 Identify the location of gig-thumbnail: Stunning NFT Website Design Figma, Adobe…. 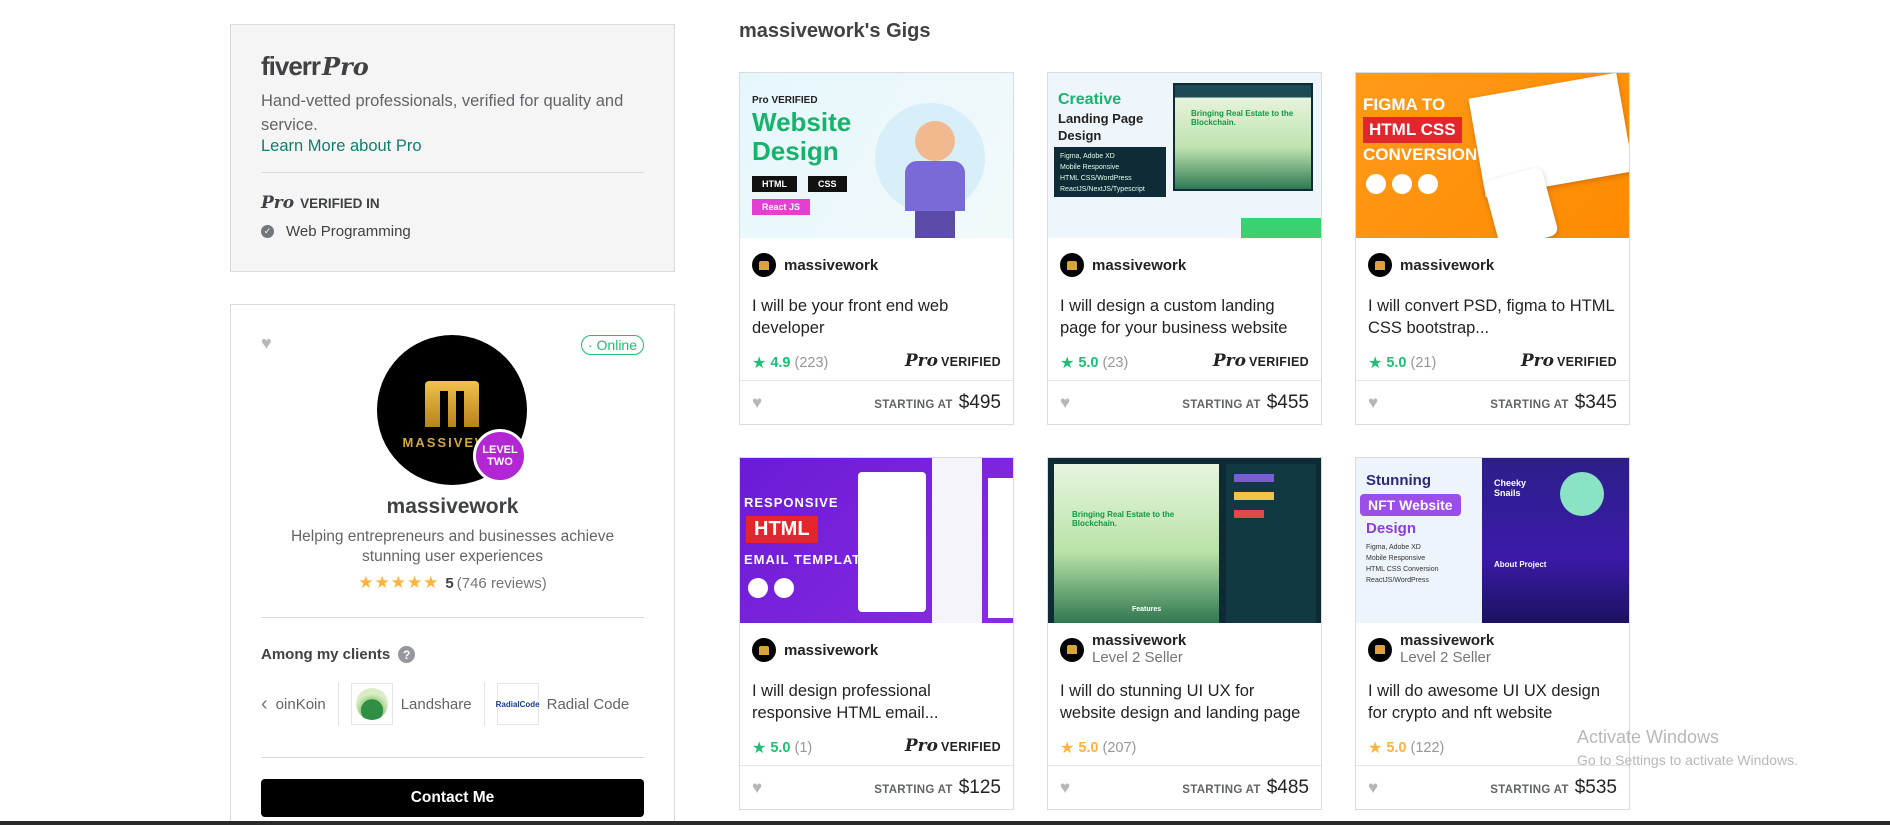
(1492, 540).